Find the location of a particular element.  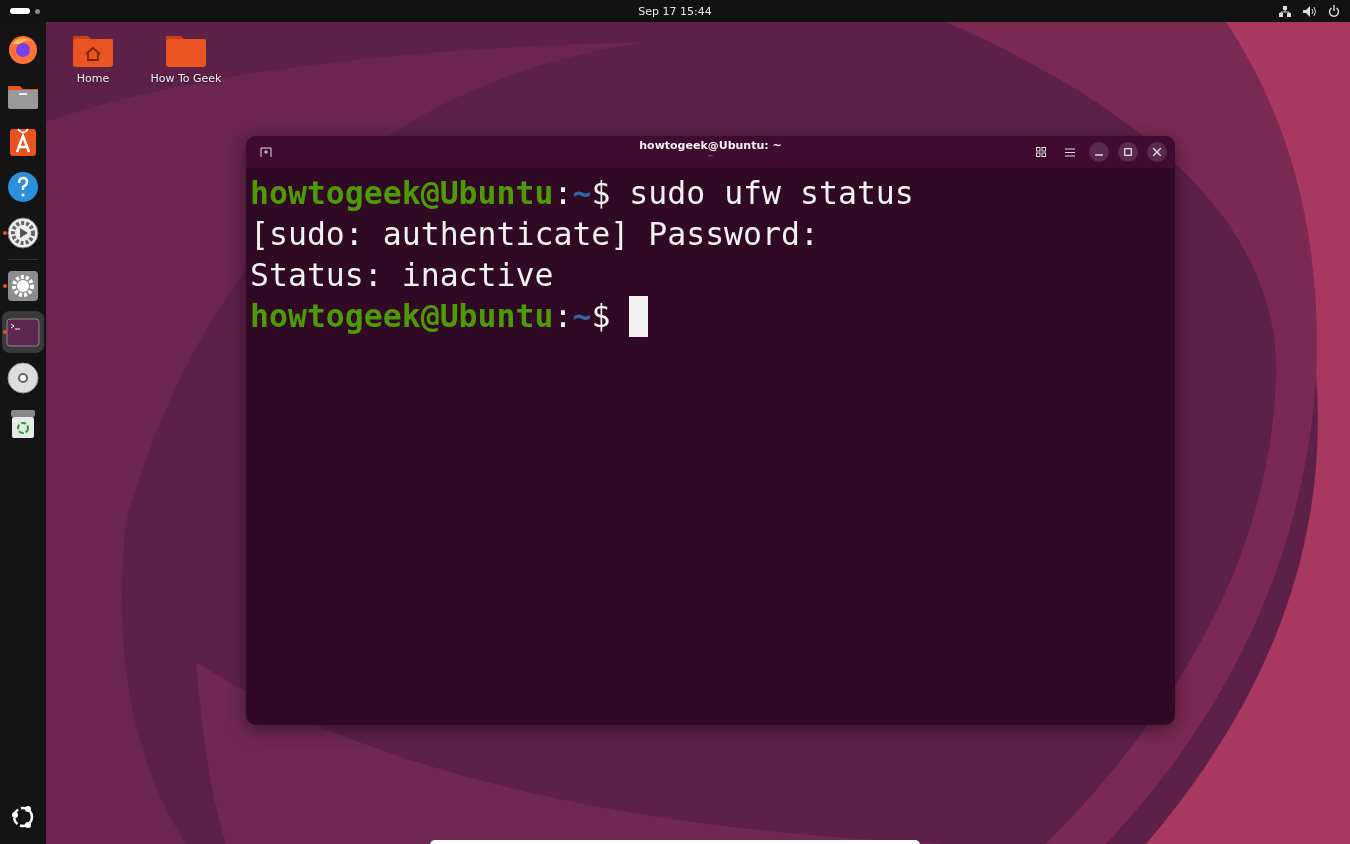

network-icon is located at coordinates (1285, 11).